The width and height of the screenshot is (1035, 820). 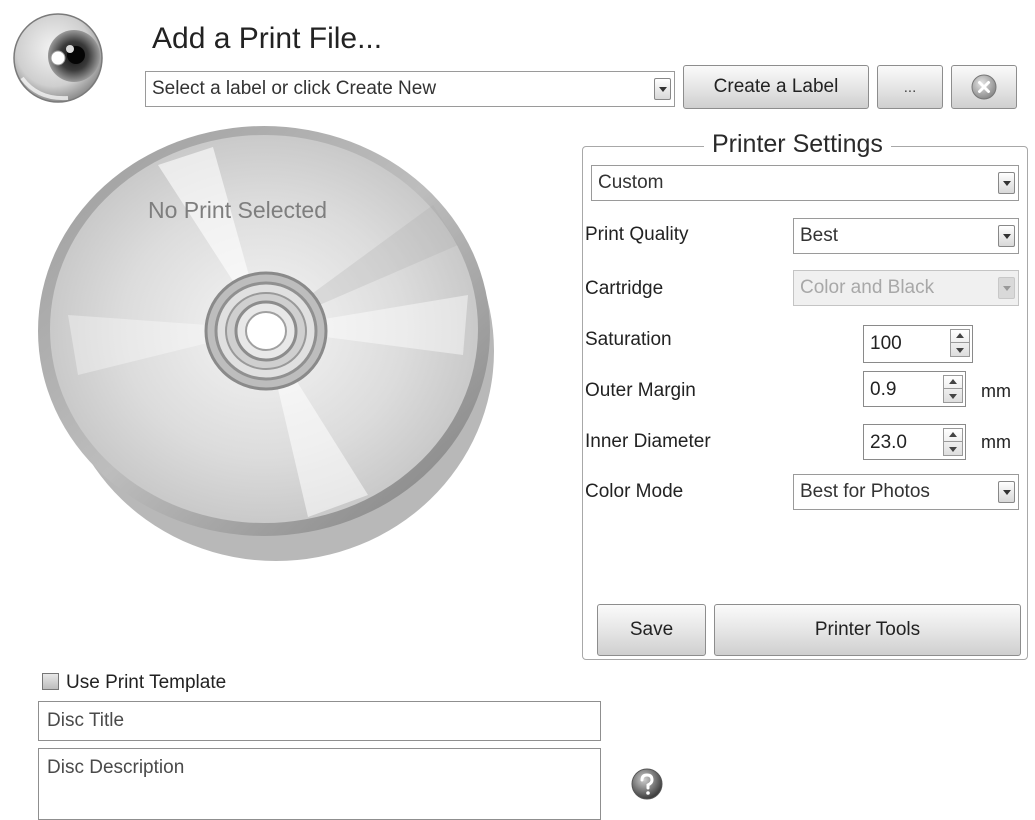 What do you see at coordinates (294, 88) in the screenshot?
I see `label-select-value: Select a label or click Create New` at bounding box center [294, 88].